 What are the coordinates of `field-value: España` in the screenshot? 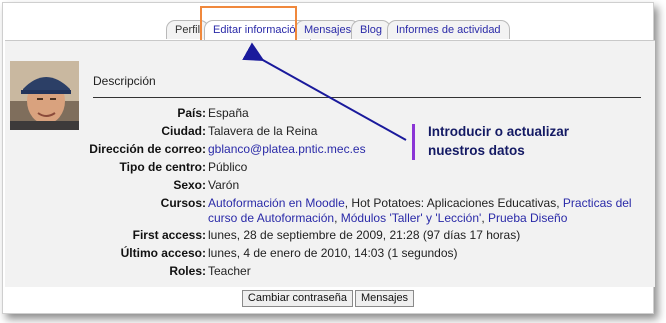 It's located at (228, 113).